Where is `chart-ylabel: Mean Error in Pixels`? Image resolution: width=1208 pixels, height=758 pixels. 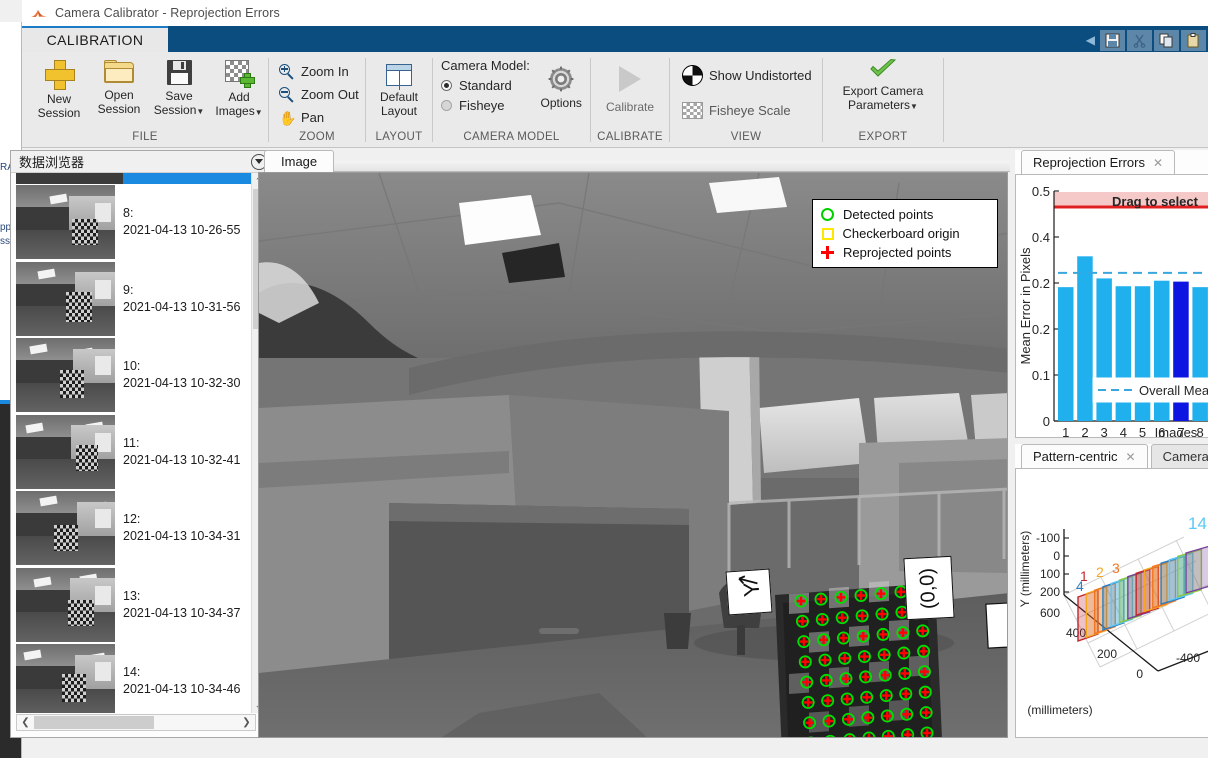
chart-ylabel: Mean Error in Pixels is located at coordinates (1025, 306).